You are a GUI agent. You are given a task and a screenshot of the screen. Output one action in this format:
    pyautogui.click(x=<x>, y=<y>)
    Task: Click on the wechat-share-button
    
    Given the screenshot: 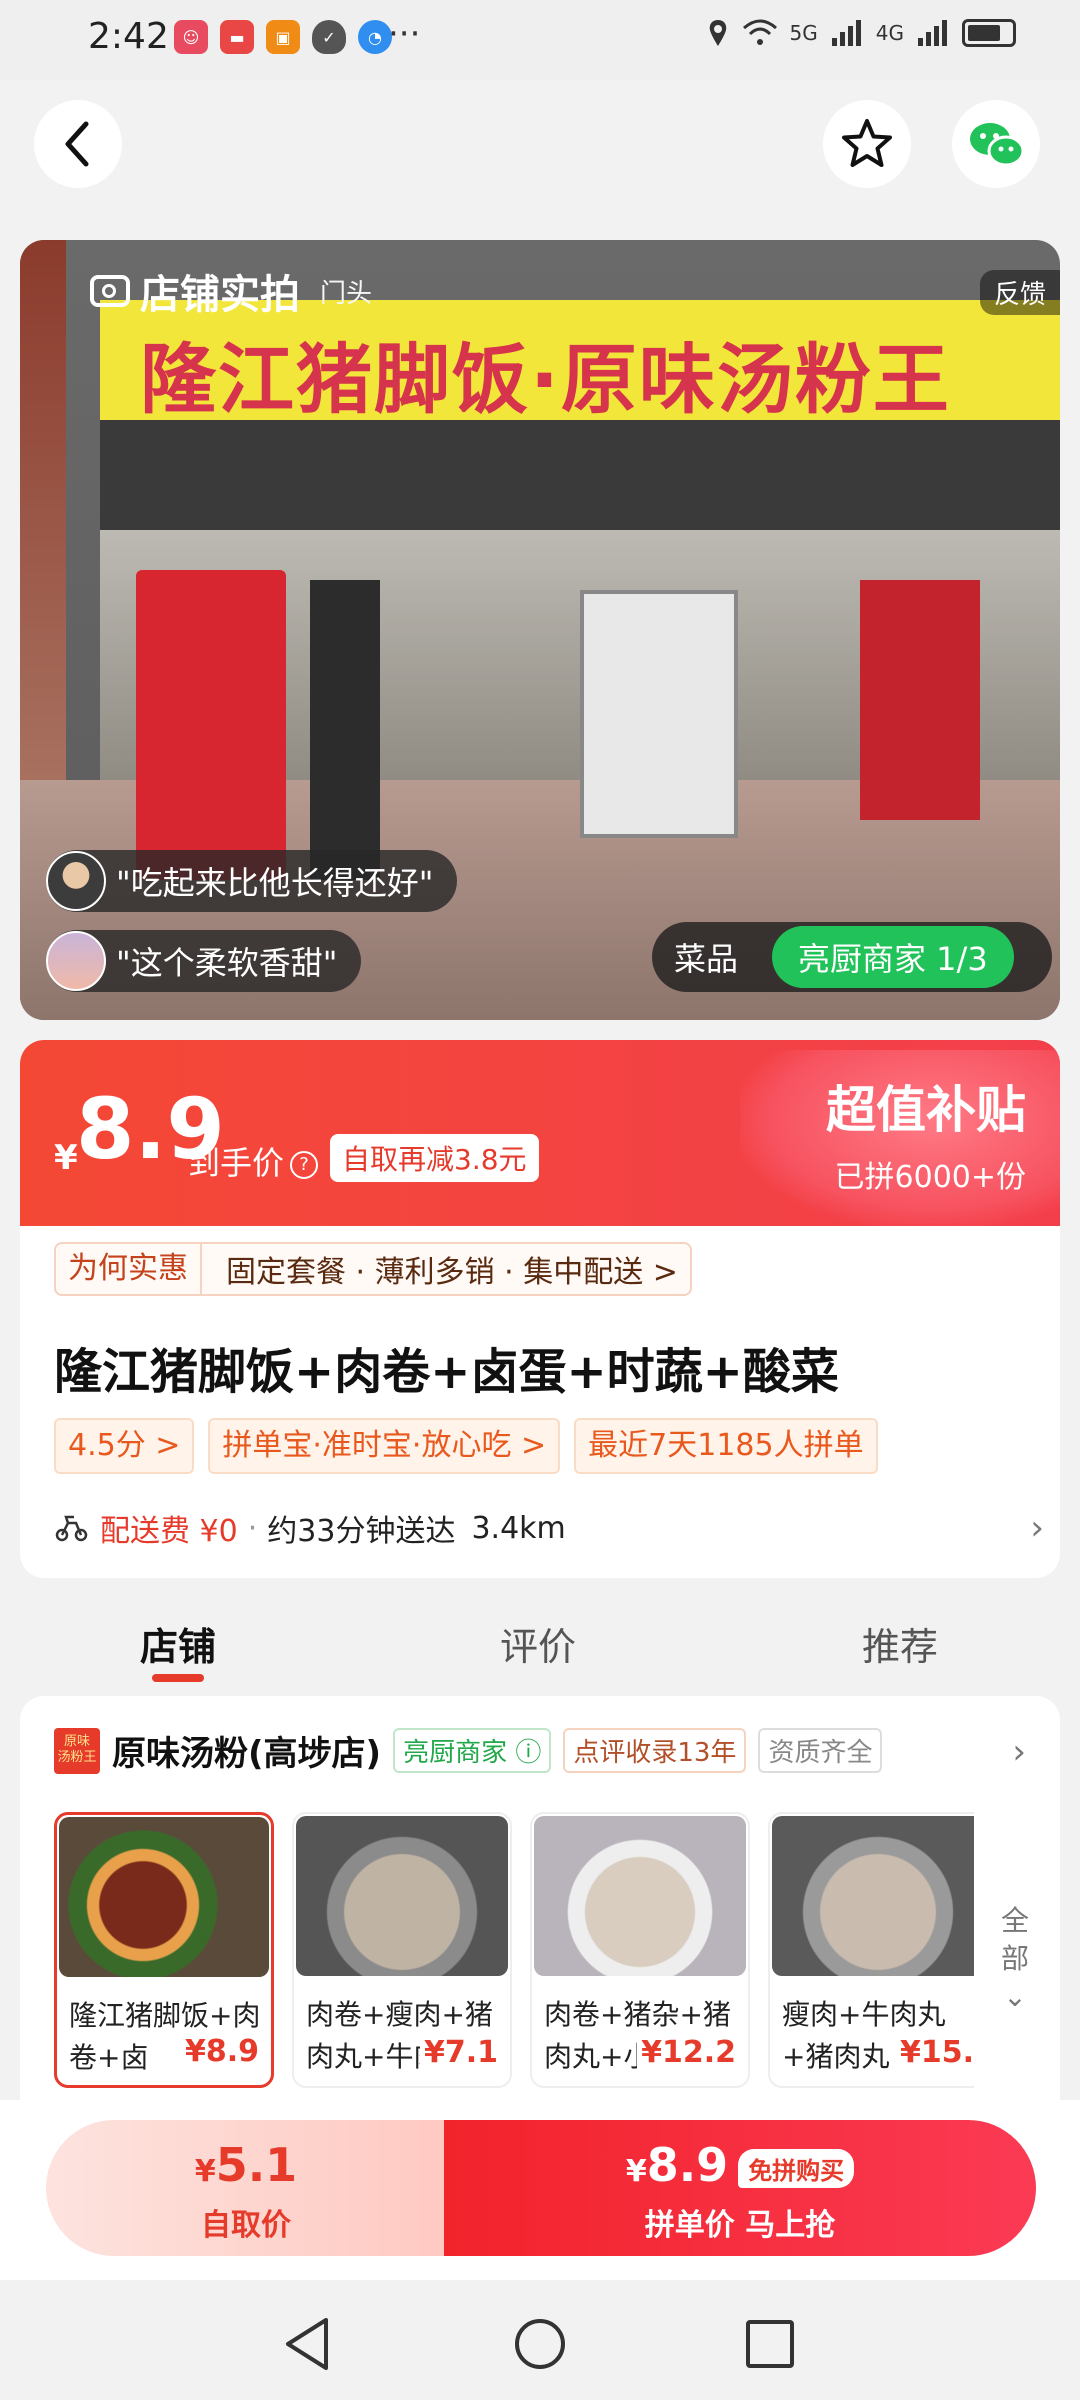 What is the action you would take?
    pyautogui.click(x=996, y=144)
    